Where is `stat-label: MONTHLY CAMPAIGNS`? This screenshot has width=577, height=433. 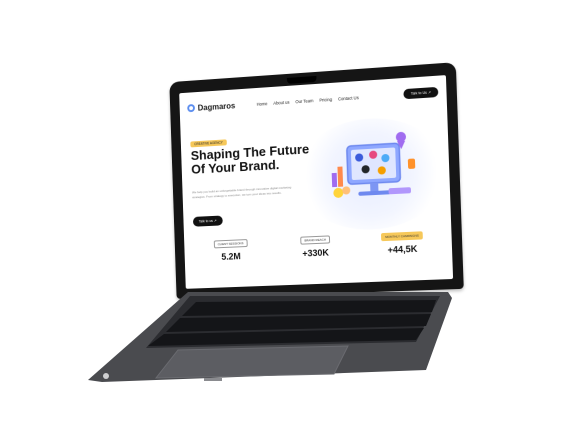
stat-label: MONTHLY CAMPAIGNS is located at coordinates (402, 236).